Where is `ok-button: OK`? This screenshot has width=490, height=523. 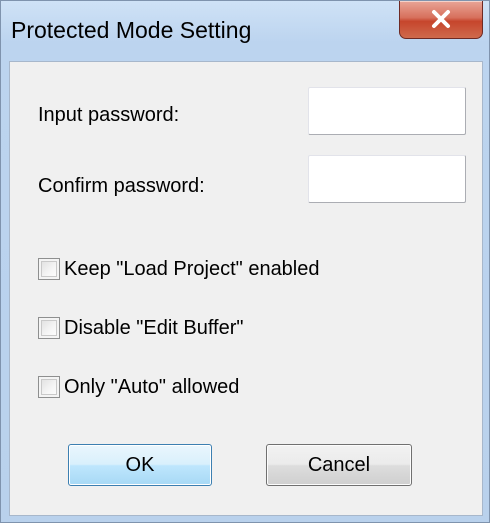
ok-button: OK is located at coordinates (140, 465).